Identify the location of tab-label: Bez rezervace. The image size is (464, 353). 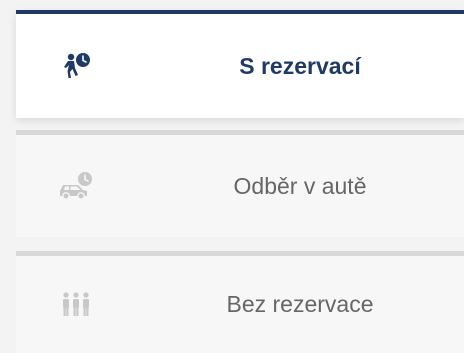
(300, 304).